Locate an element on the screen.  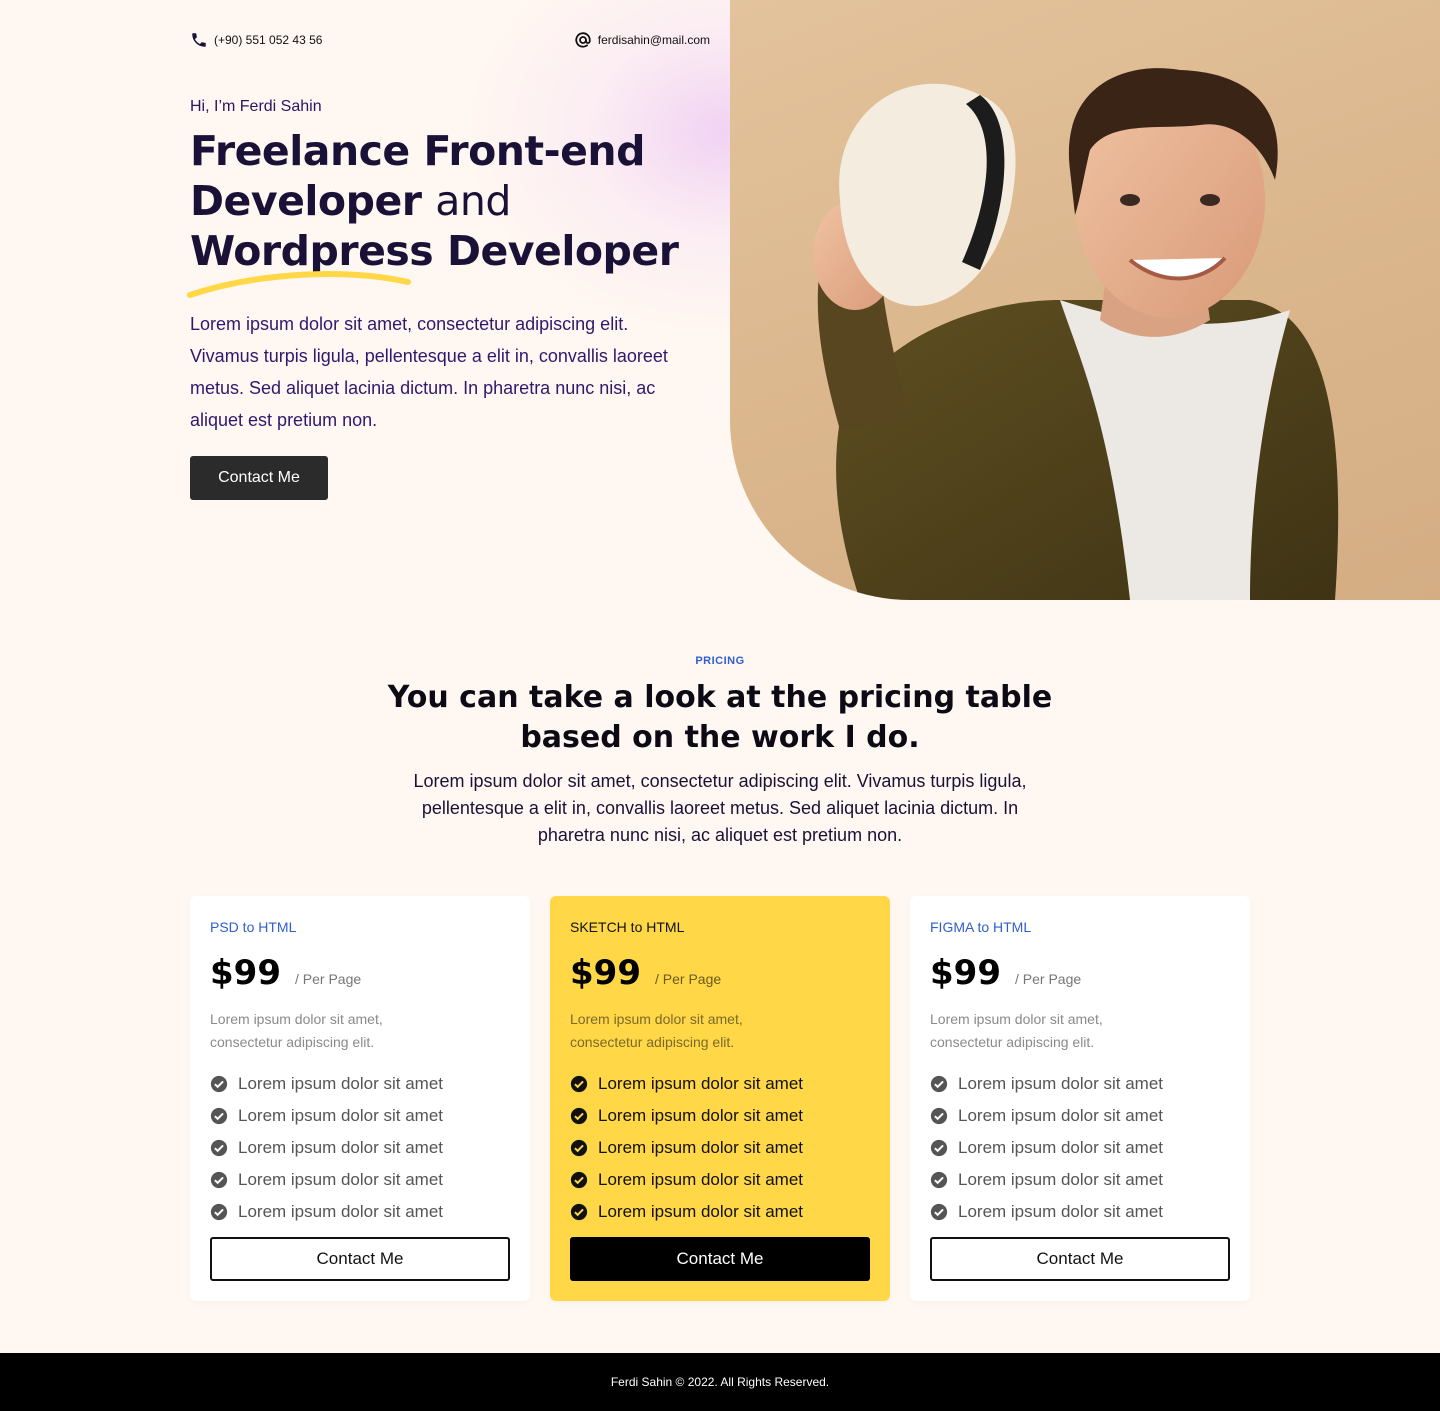
contact-bar: (+90) 551 052 43 56 ferdisahin@mail.com is located at coordinates (450, 40).